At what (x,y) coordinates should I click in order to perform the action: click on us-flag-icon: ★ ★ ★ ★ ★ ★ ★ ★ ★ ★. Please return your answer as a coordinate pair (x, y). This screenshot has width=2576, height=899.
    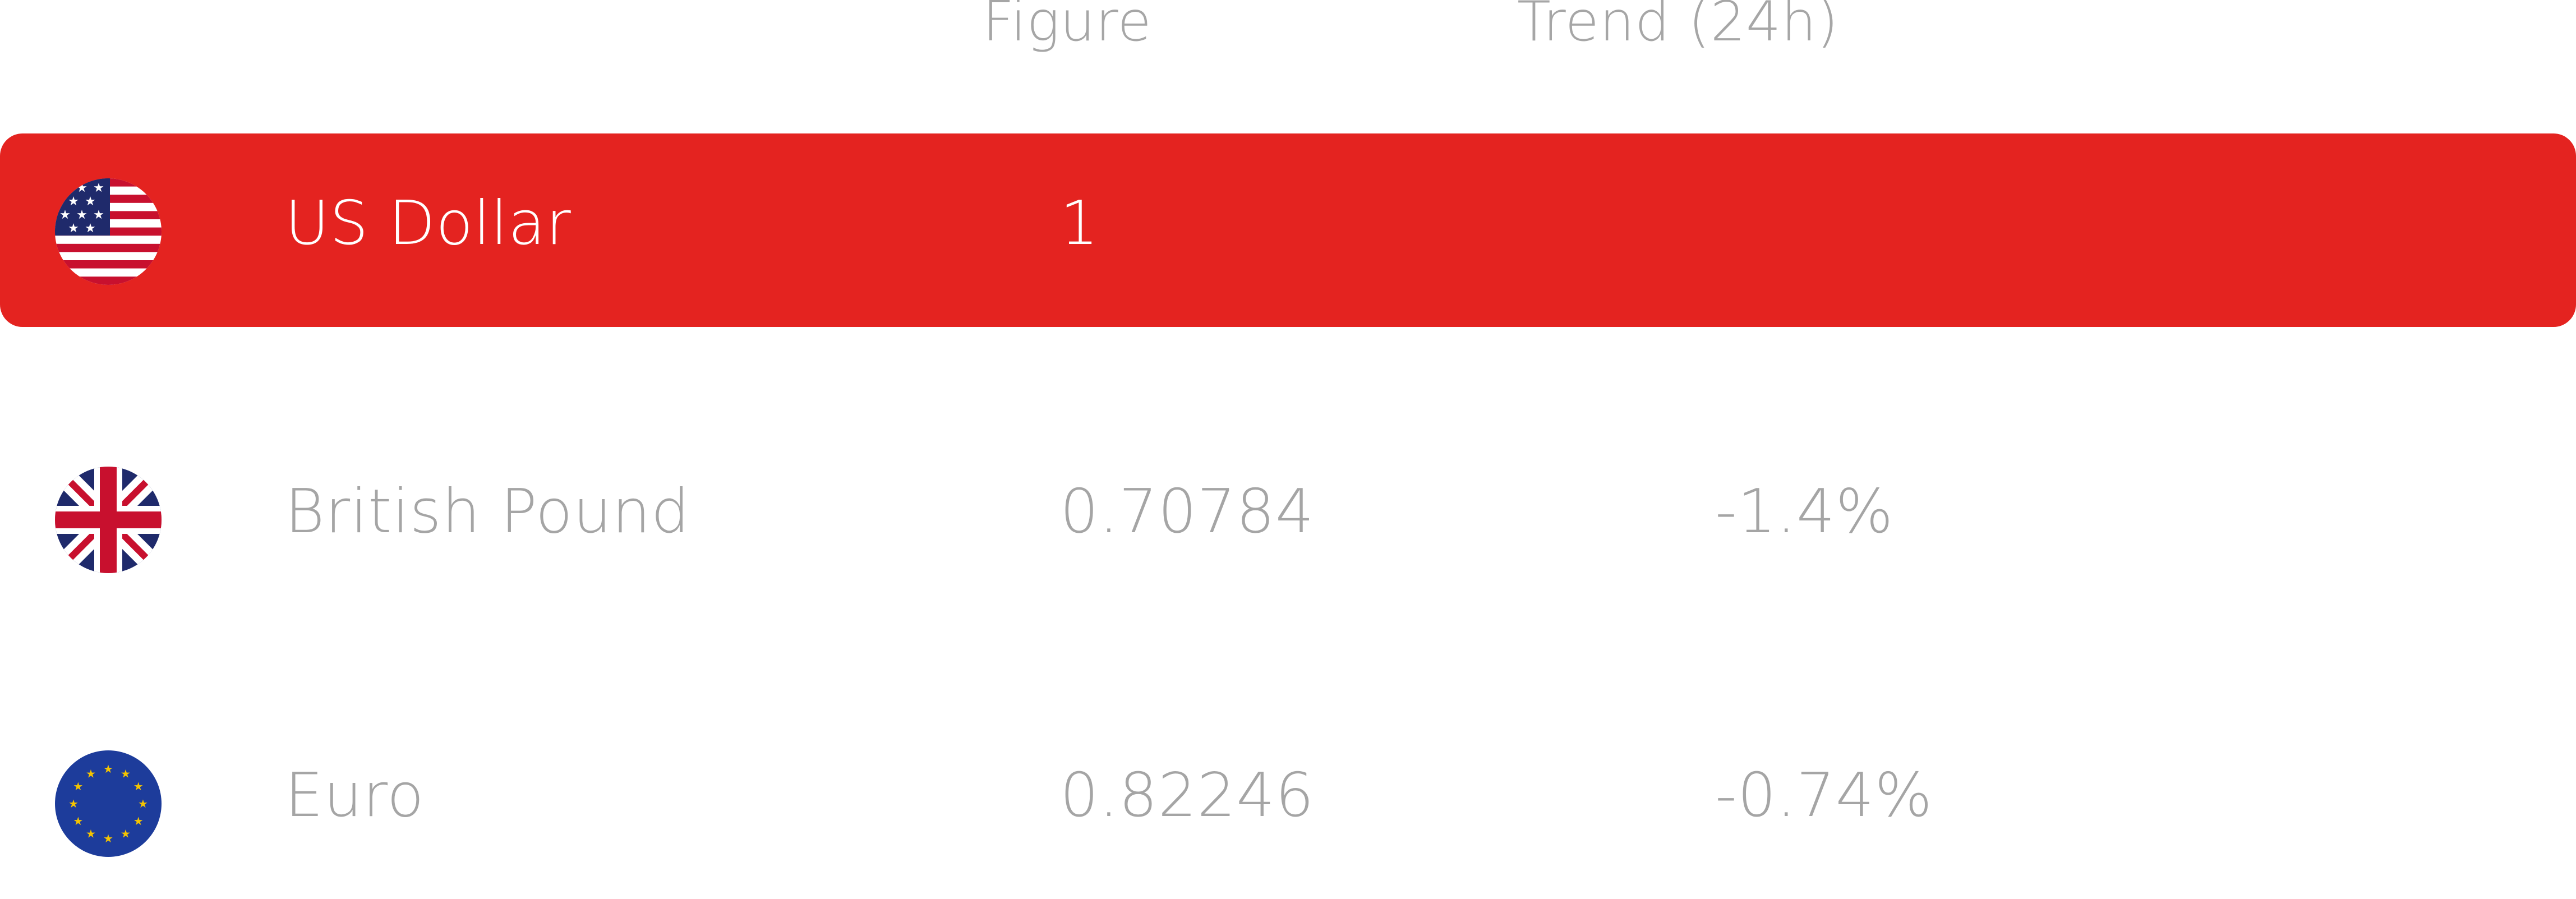
    Looking at the image, I should click on (108, 231).